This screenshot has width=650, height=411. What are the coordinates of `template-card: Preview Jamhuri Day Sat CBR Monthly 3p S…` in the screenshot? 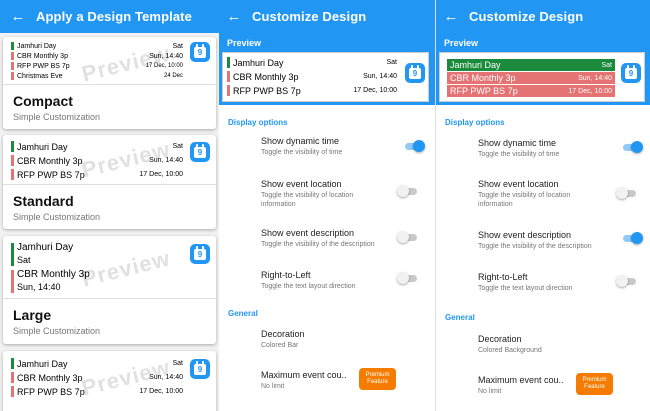 It's located at (109, 381).